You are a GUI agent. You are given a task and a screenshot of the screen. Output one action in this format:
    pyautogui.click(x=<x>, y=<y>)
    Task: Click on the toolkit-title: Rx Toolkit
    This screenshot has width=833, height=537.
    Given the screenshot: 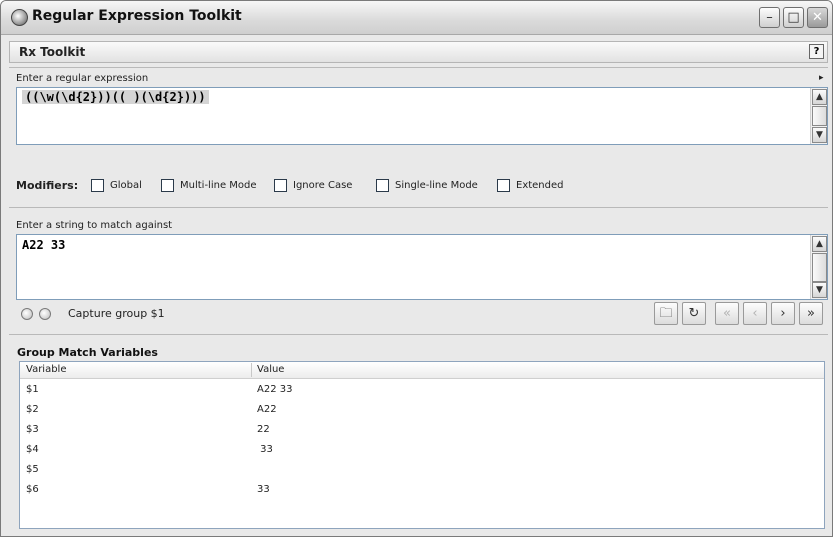 What is the action you would take?
    pyautogui.click(x=52, y=52)
    